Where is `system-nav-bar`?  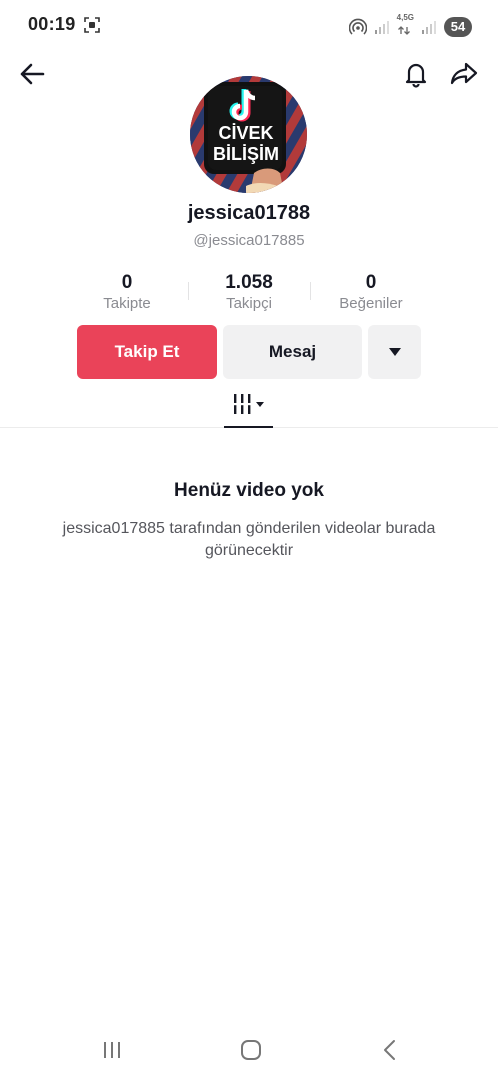 system-nav-bar is located at coordinates (249, 1050).